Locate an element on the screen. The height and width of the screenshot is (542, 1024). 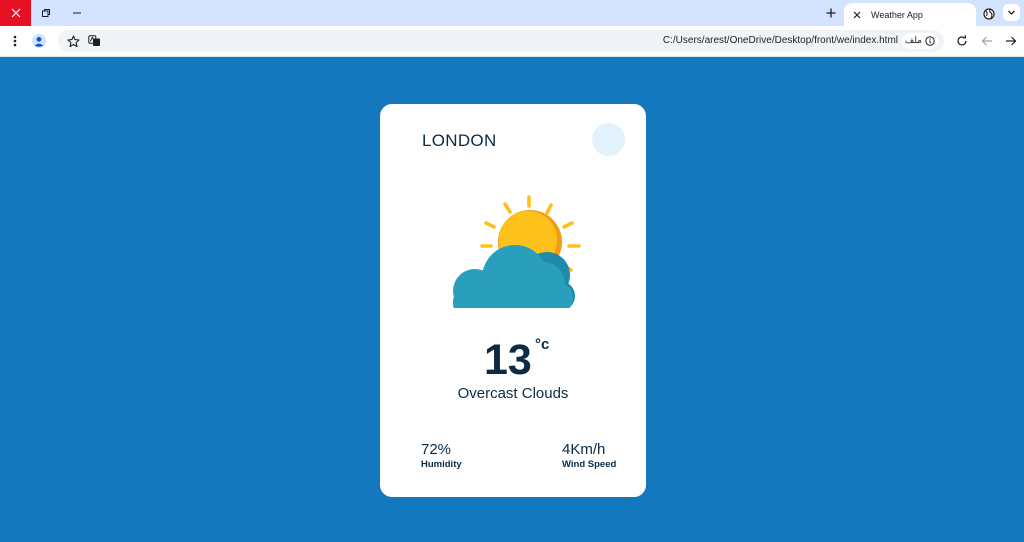
tab-close-button is located at coordinates (857, 15).